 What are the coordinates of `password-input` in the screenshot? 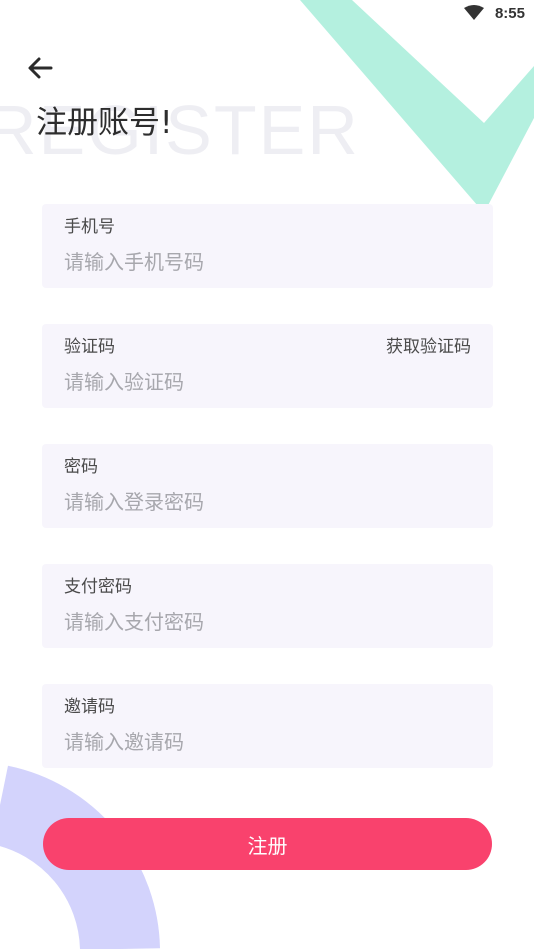 It's located at (264, 502).